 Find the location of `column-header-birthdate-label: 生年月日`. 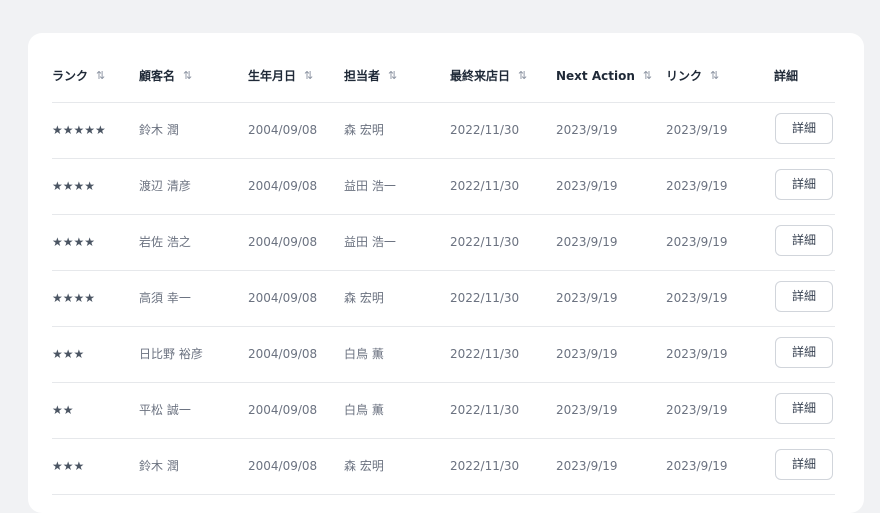

column-header-birthdate-label: 生年月日 is located at coordinates (272, 76).